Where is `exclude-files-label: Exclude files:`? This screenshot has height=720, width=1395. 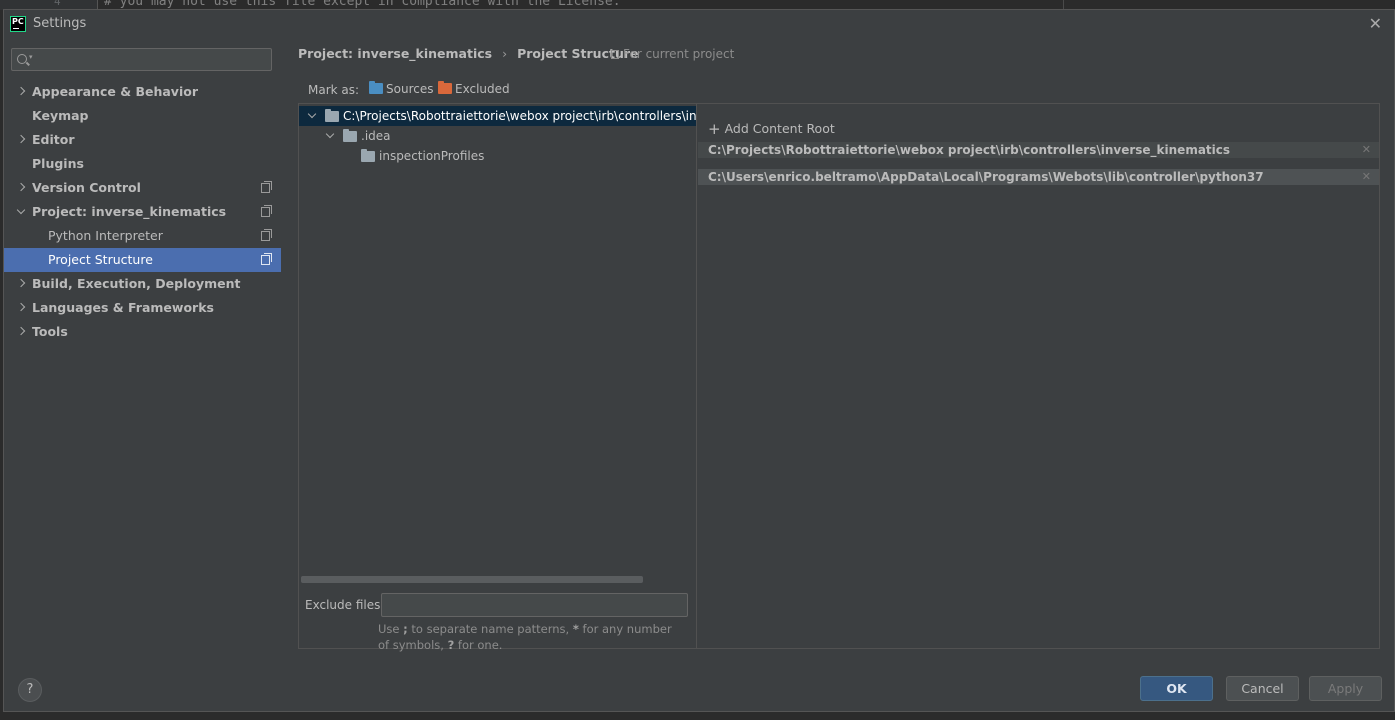
exclude-files-label: Exclude files: is located at coordinates (345, 605).